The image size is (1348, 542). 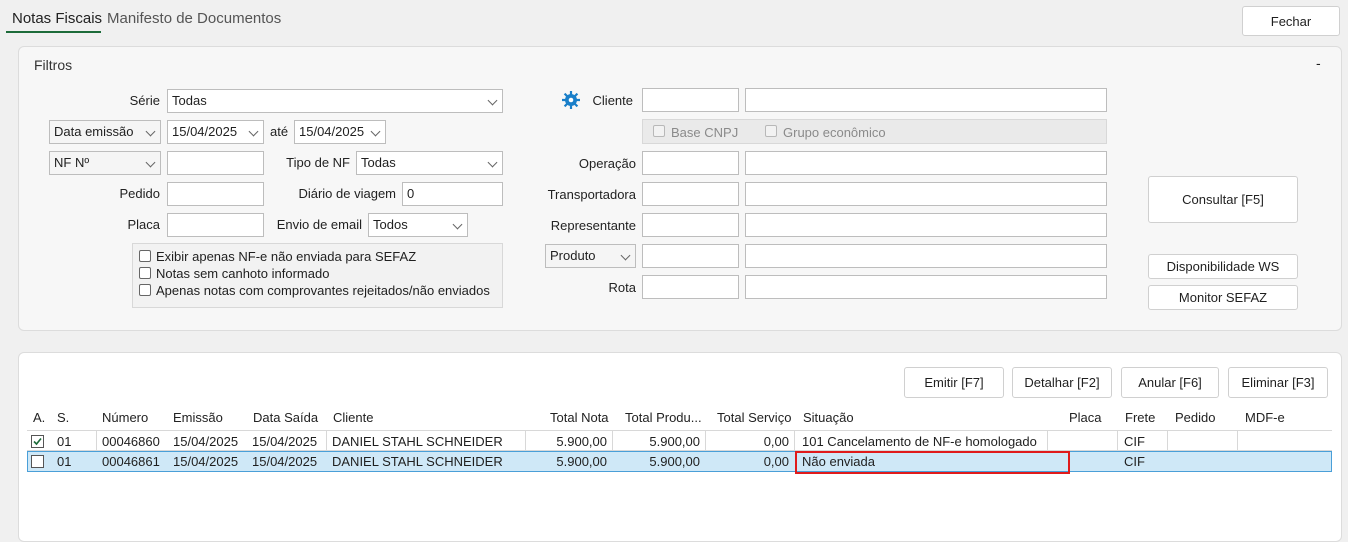 I want to click on eliminar-button: Eliminar [F3], so click(x=1278, y=382).